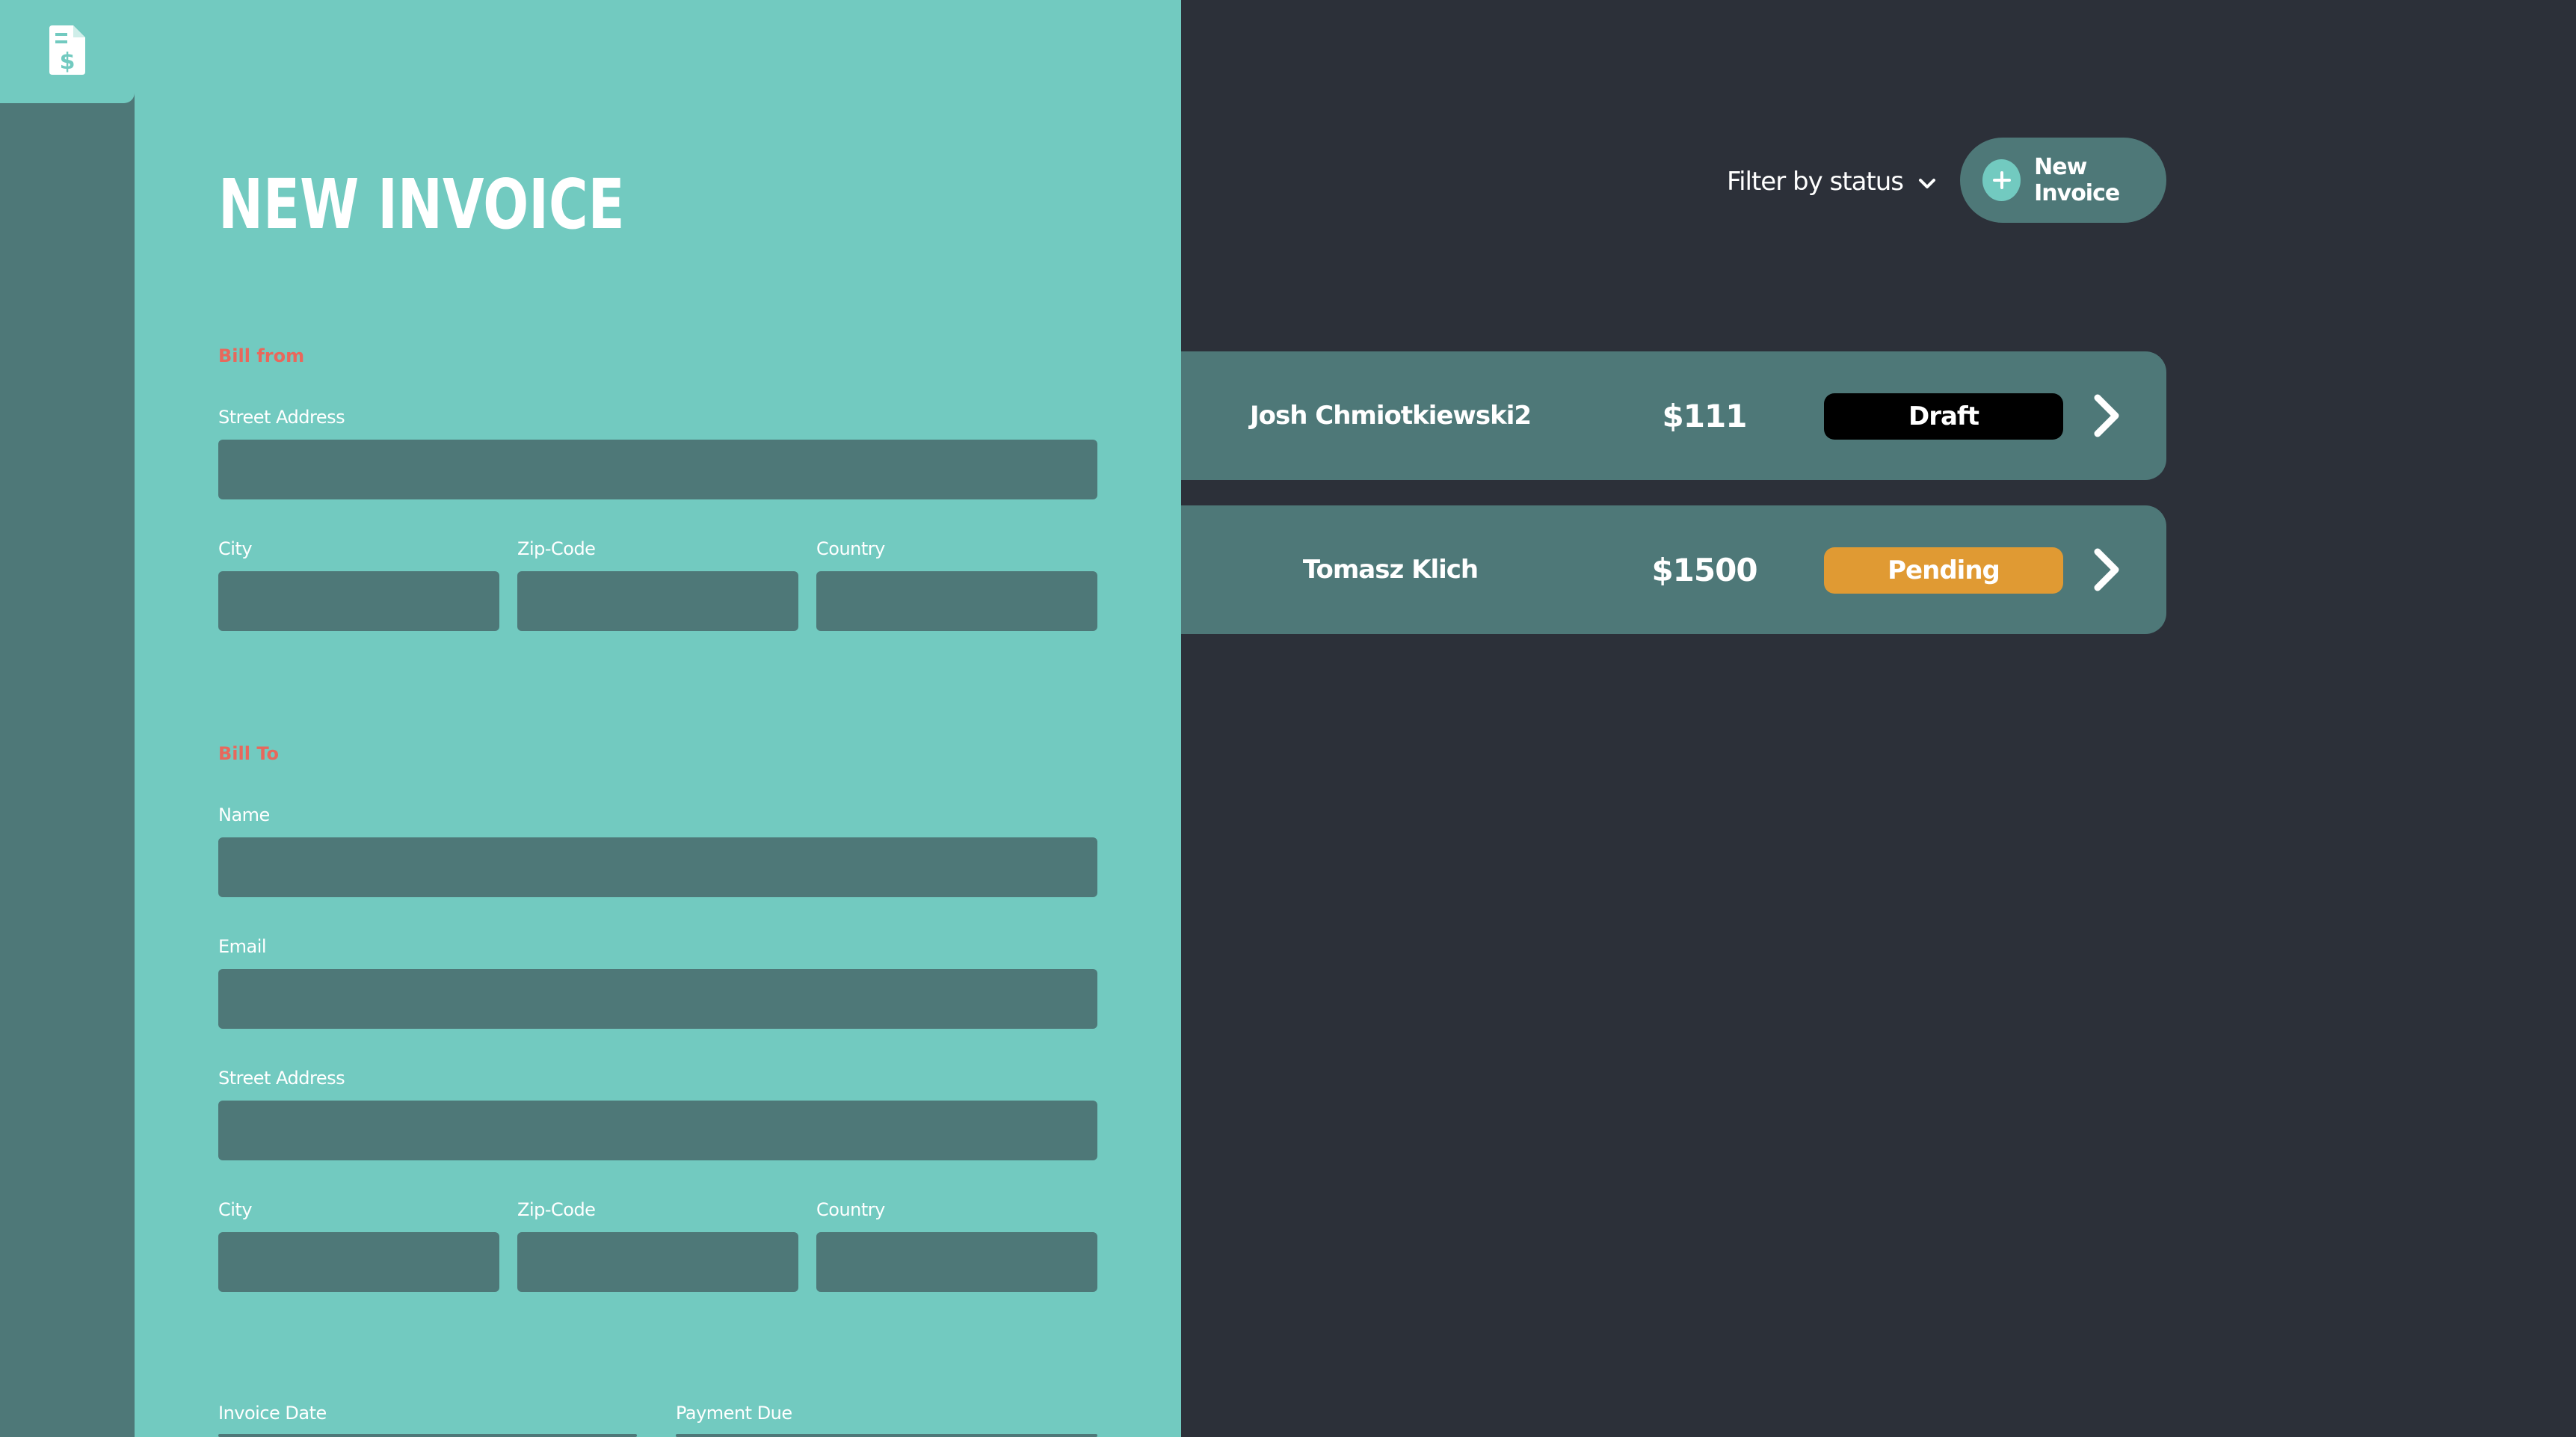  What do you see at coordinates (1390, 570) in the screenshot?
I see `client-name: Tomasz Klich` at bounding box center [1390, 570].